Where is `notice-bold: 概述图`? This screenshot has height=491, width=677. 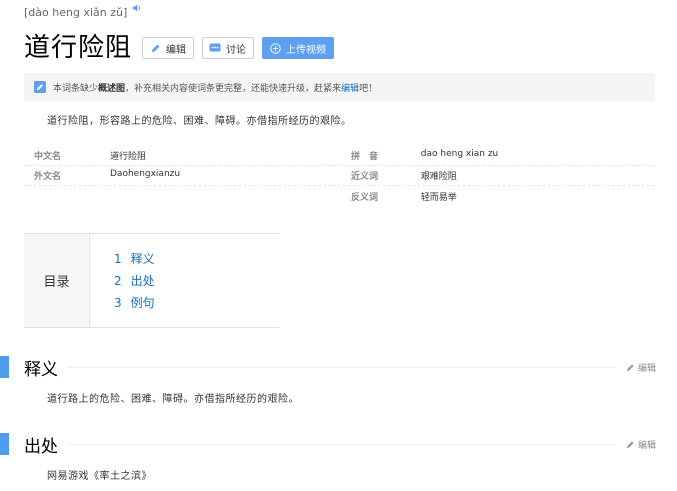 notice-bold: 概述图 is located at coordinates (112, 88).